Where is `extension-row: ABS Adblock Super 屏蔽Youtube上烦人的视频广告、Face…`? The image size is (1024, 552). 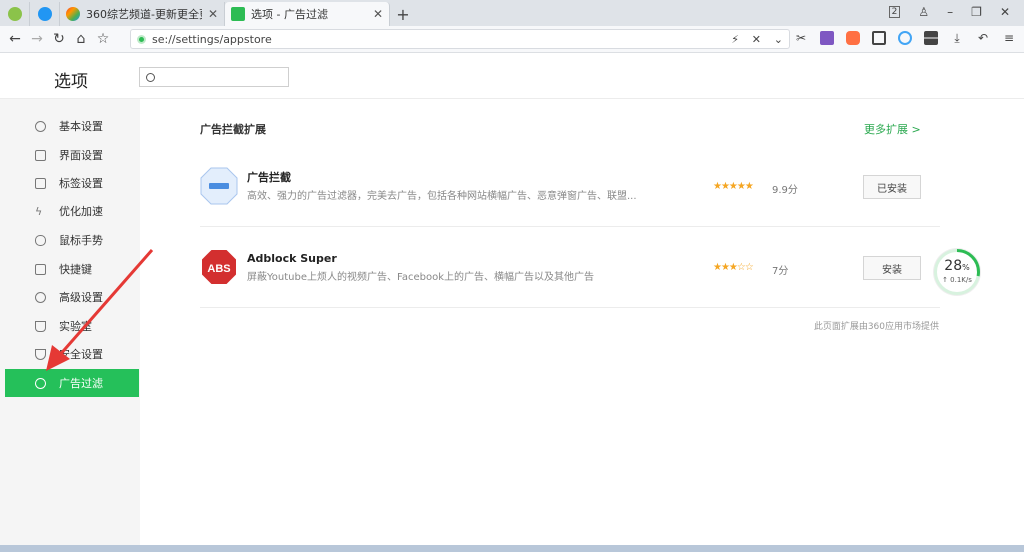 extension-row: ABS Adblock Super 屏蔽Youtube上烦人的视频广告、Face… is located at coordinates (570, 268).